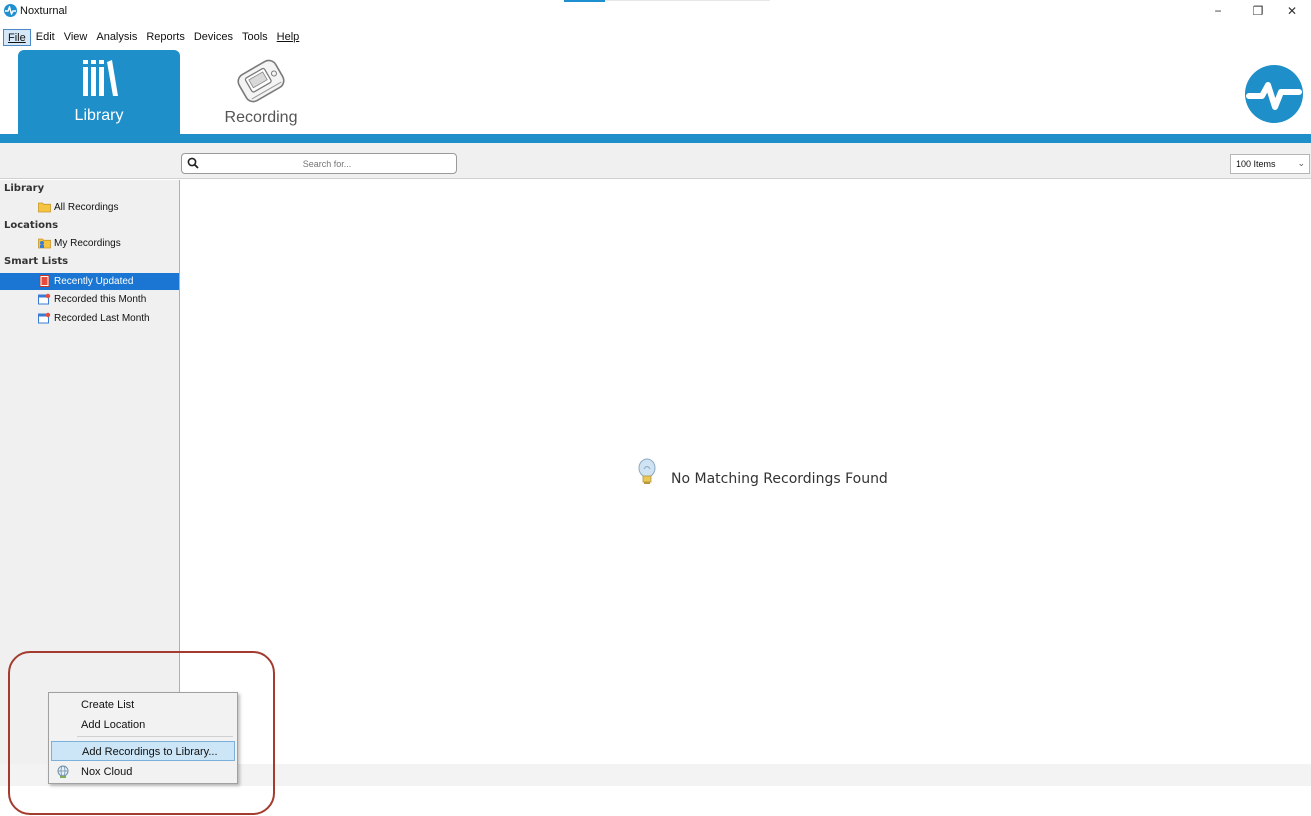 The height and width of the screenshot is (816, 1311). I want to click on sidebar-item-my-recordings: My Recordings, so click(89, 243).